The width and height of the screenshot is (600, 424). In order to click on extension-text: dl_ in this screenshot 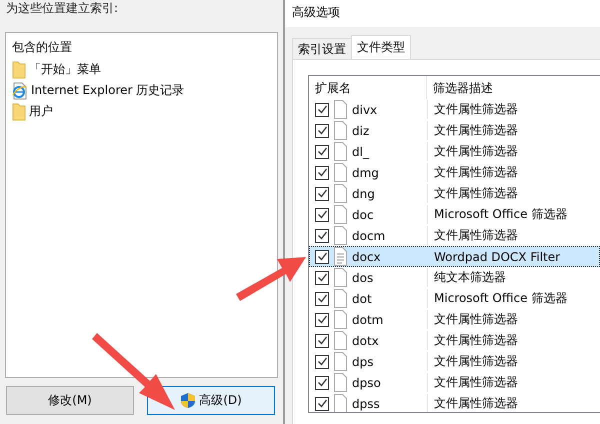, I will do `click(360, 151)`.